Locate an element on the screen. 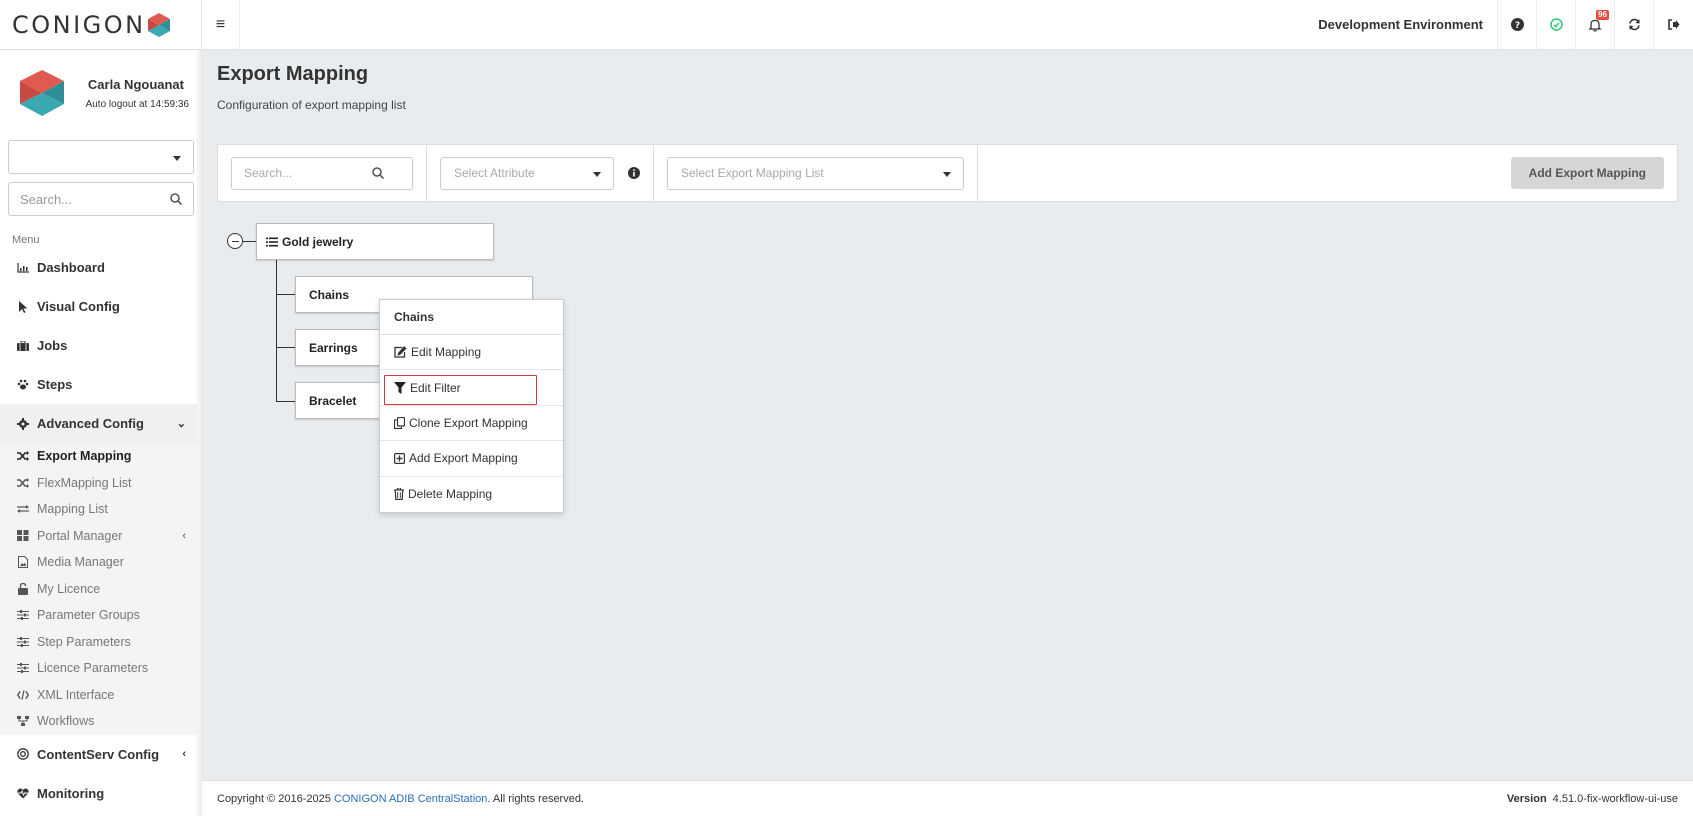 The height and width of the screenshot is (816, 1693). sidebar-item-label: XML Interface is located at coordinates (76, 694).